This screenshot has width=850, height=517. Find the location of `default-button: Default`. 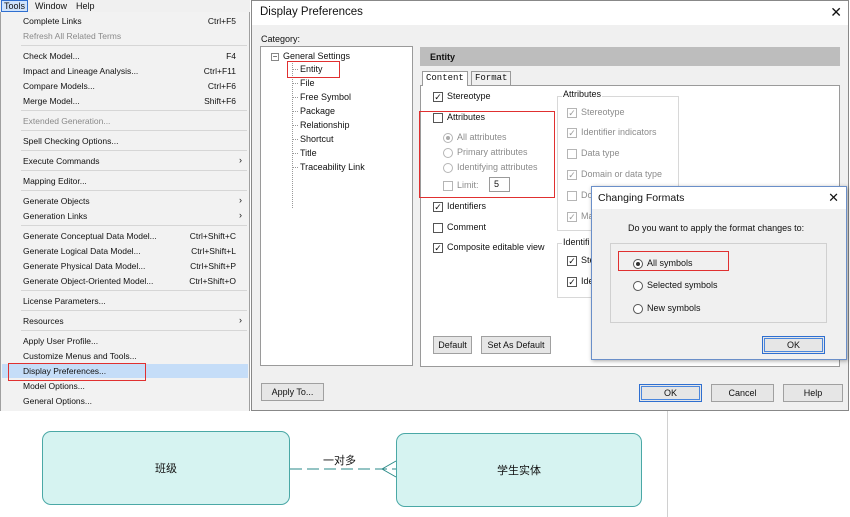

default-button: Default is located at coordinates (452, 345).